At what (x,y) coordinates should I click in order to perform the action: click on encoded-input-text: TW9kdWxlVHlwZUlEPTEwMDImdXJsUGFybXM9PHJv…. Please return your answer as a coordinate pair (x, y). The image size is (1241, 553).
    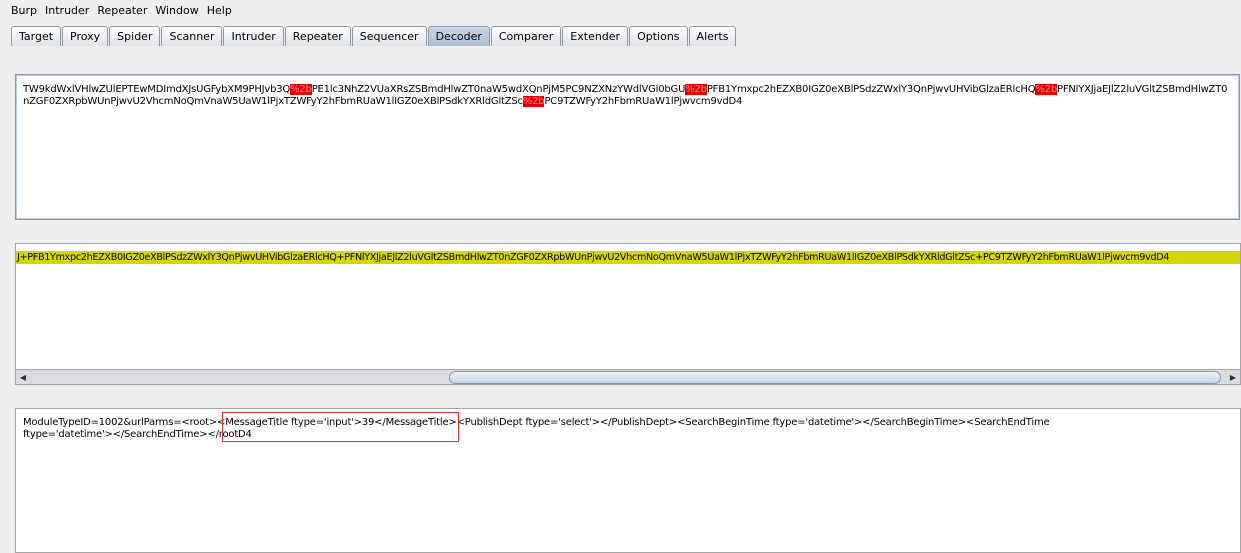
    Looking at the image, I should click on (628, 96).